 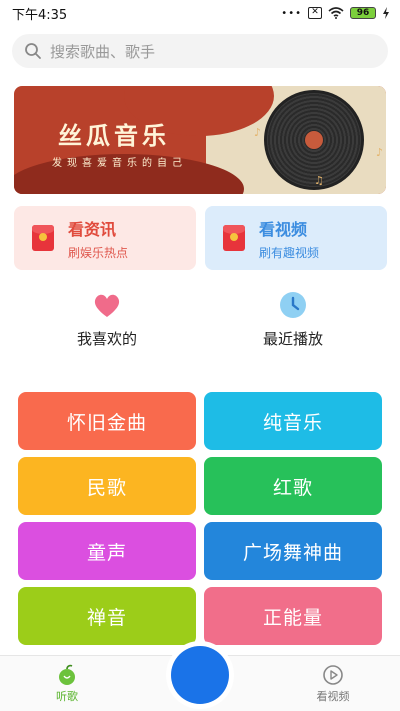 I want to click on category-button: 民歌, so click(x=107, y=486).